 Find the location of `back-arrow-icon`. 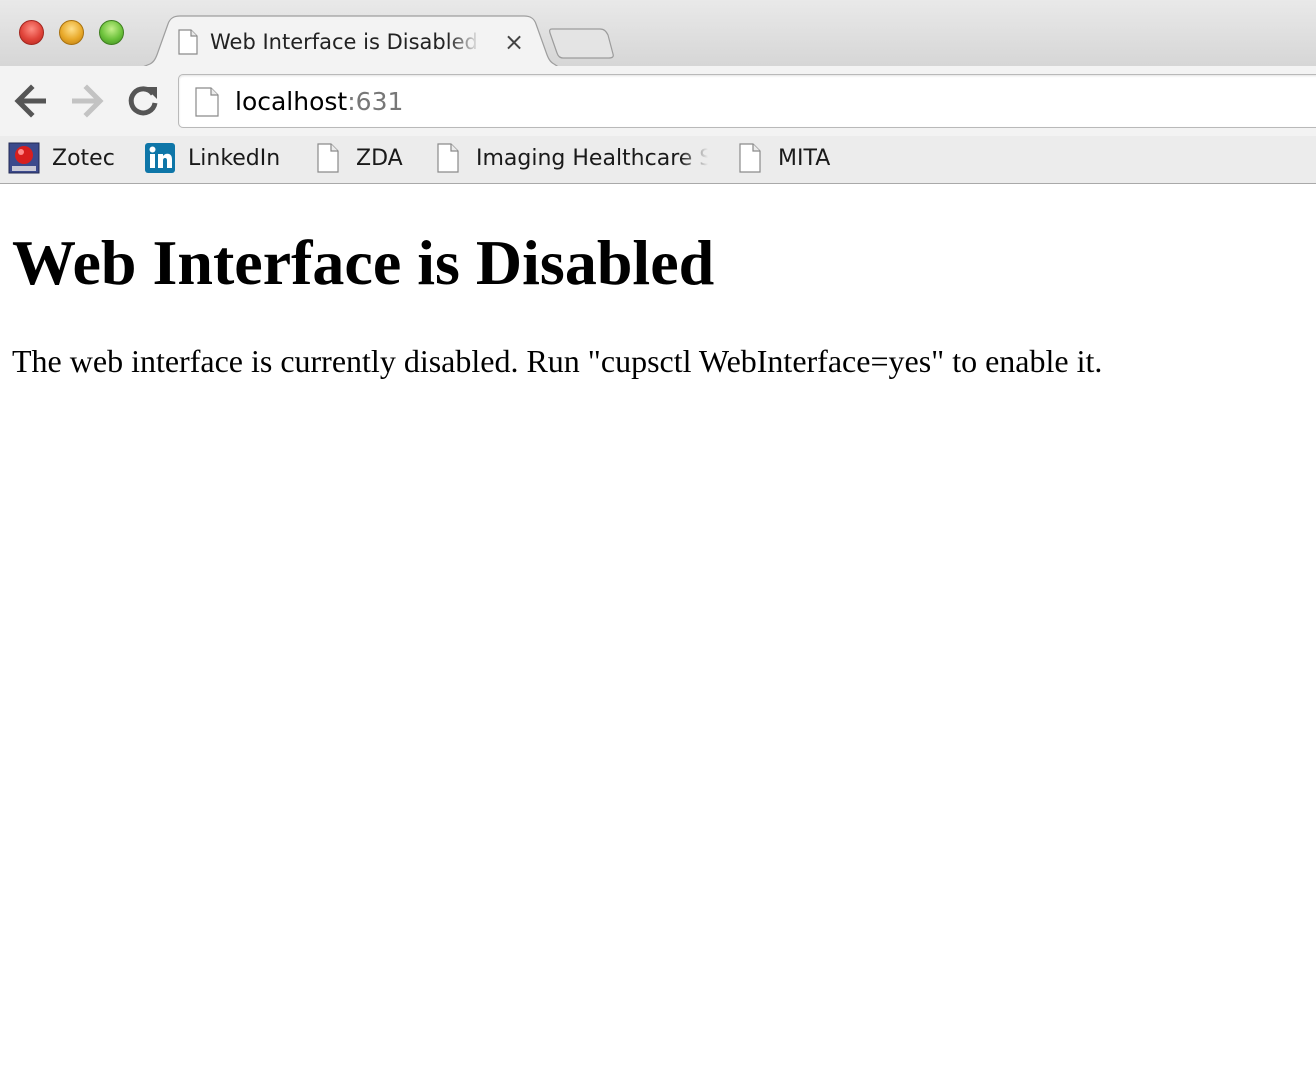

back-arrow-icon is located at coordinates (31, 101).